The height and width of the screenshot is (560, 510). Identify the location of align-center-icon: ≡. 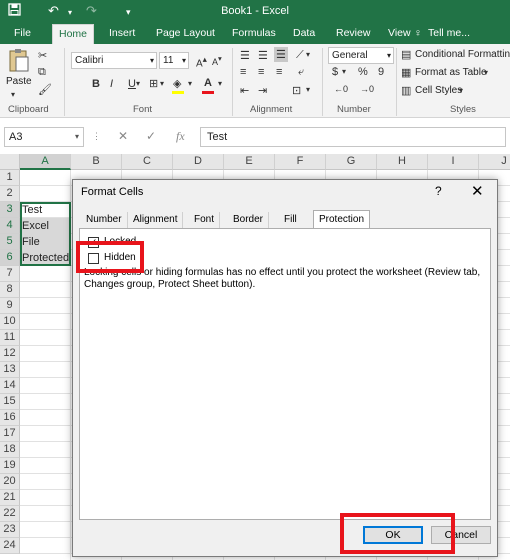
(261, 72).